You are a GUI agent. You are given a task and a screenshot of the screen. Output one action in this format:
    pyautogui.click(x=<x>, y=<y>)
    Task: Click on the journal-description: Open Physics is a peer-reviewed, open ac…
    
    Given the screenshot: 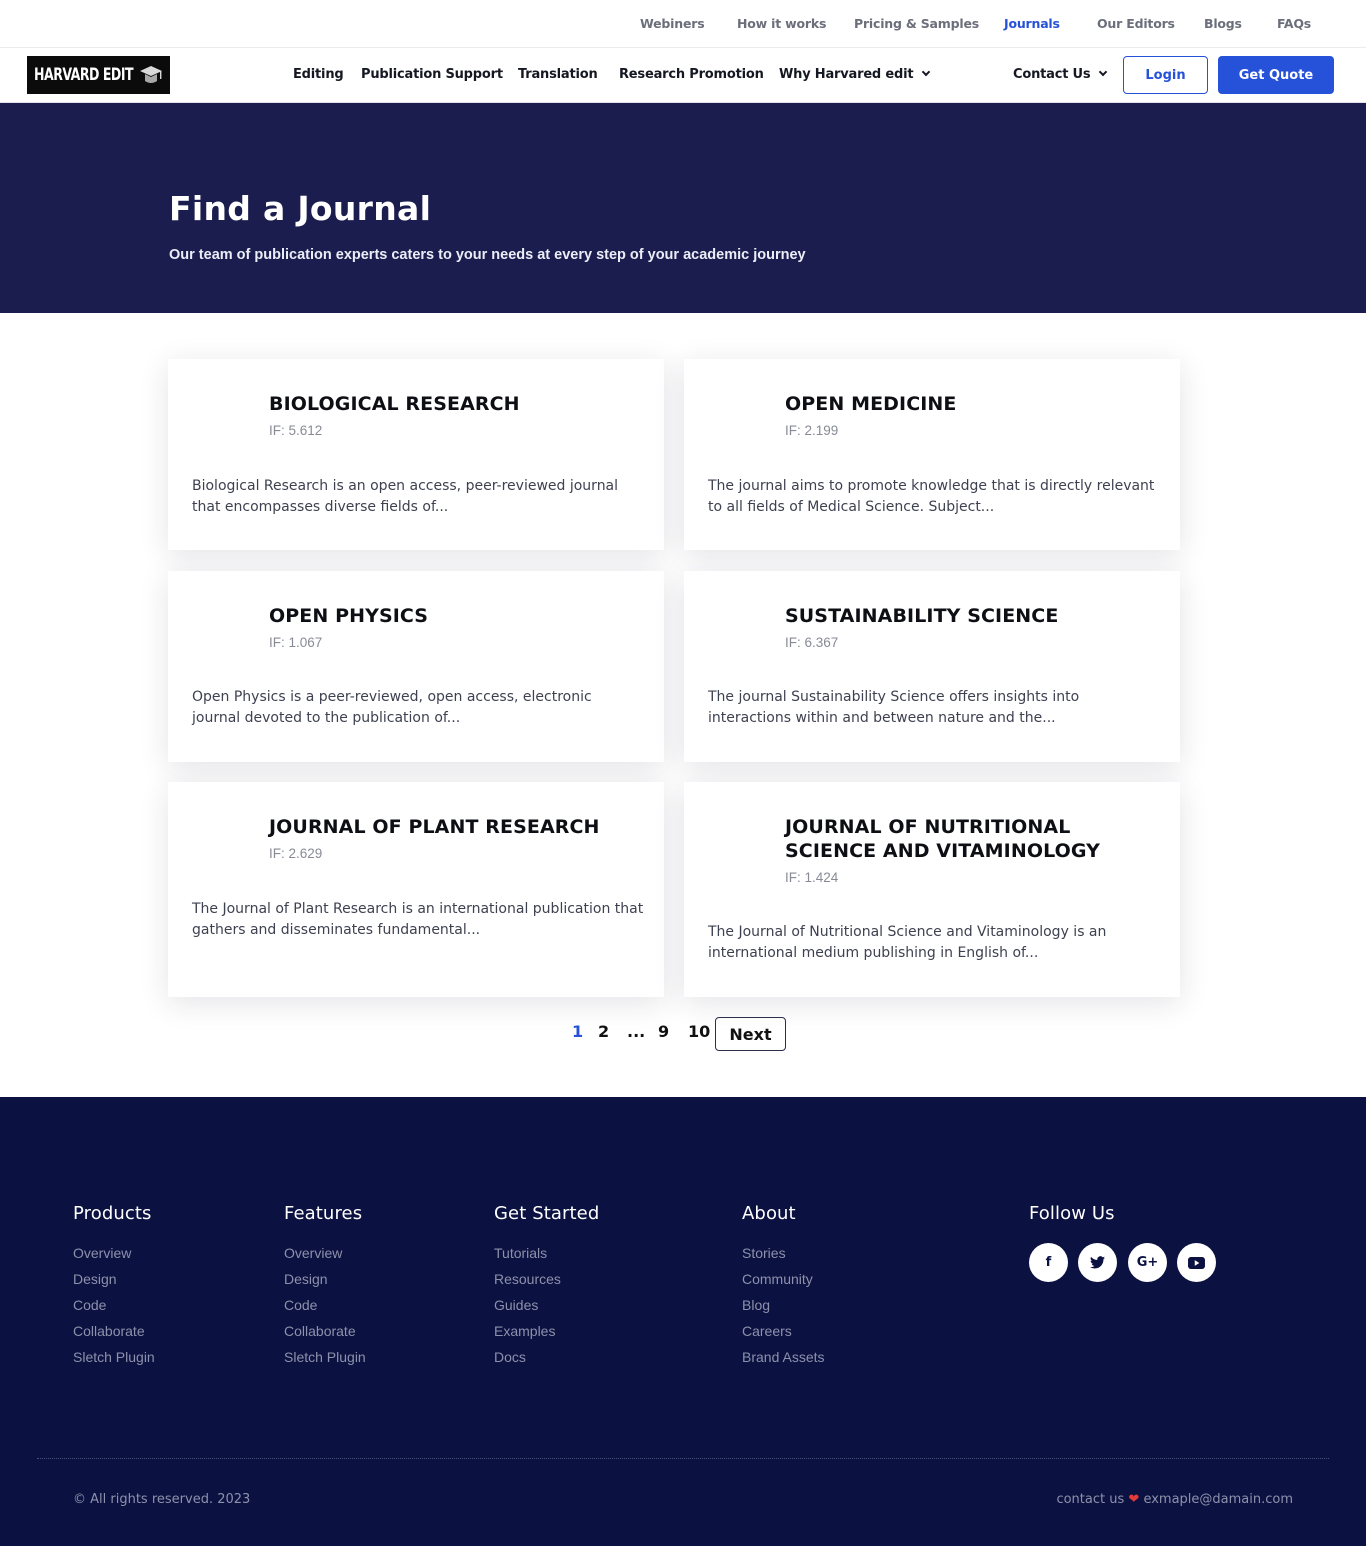 What is the action you would take?
    pyautogui.click(x=392, y=707)
    